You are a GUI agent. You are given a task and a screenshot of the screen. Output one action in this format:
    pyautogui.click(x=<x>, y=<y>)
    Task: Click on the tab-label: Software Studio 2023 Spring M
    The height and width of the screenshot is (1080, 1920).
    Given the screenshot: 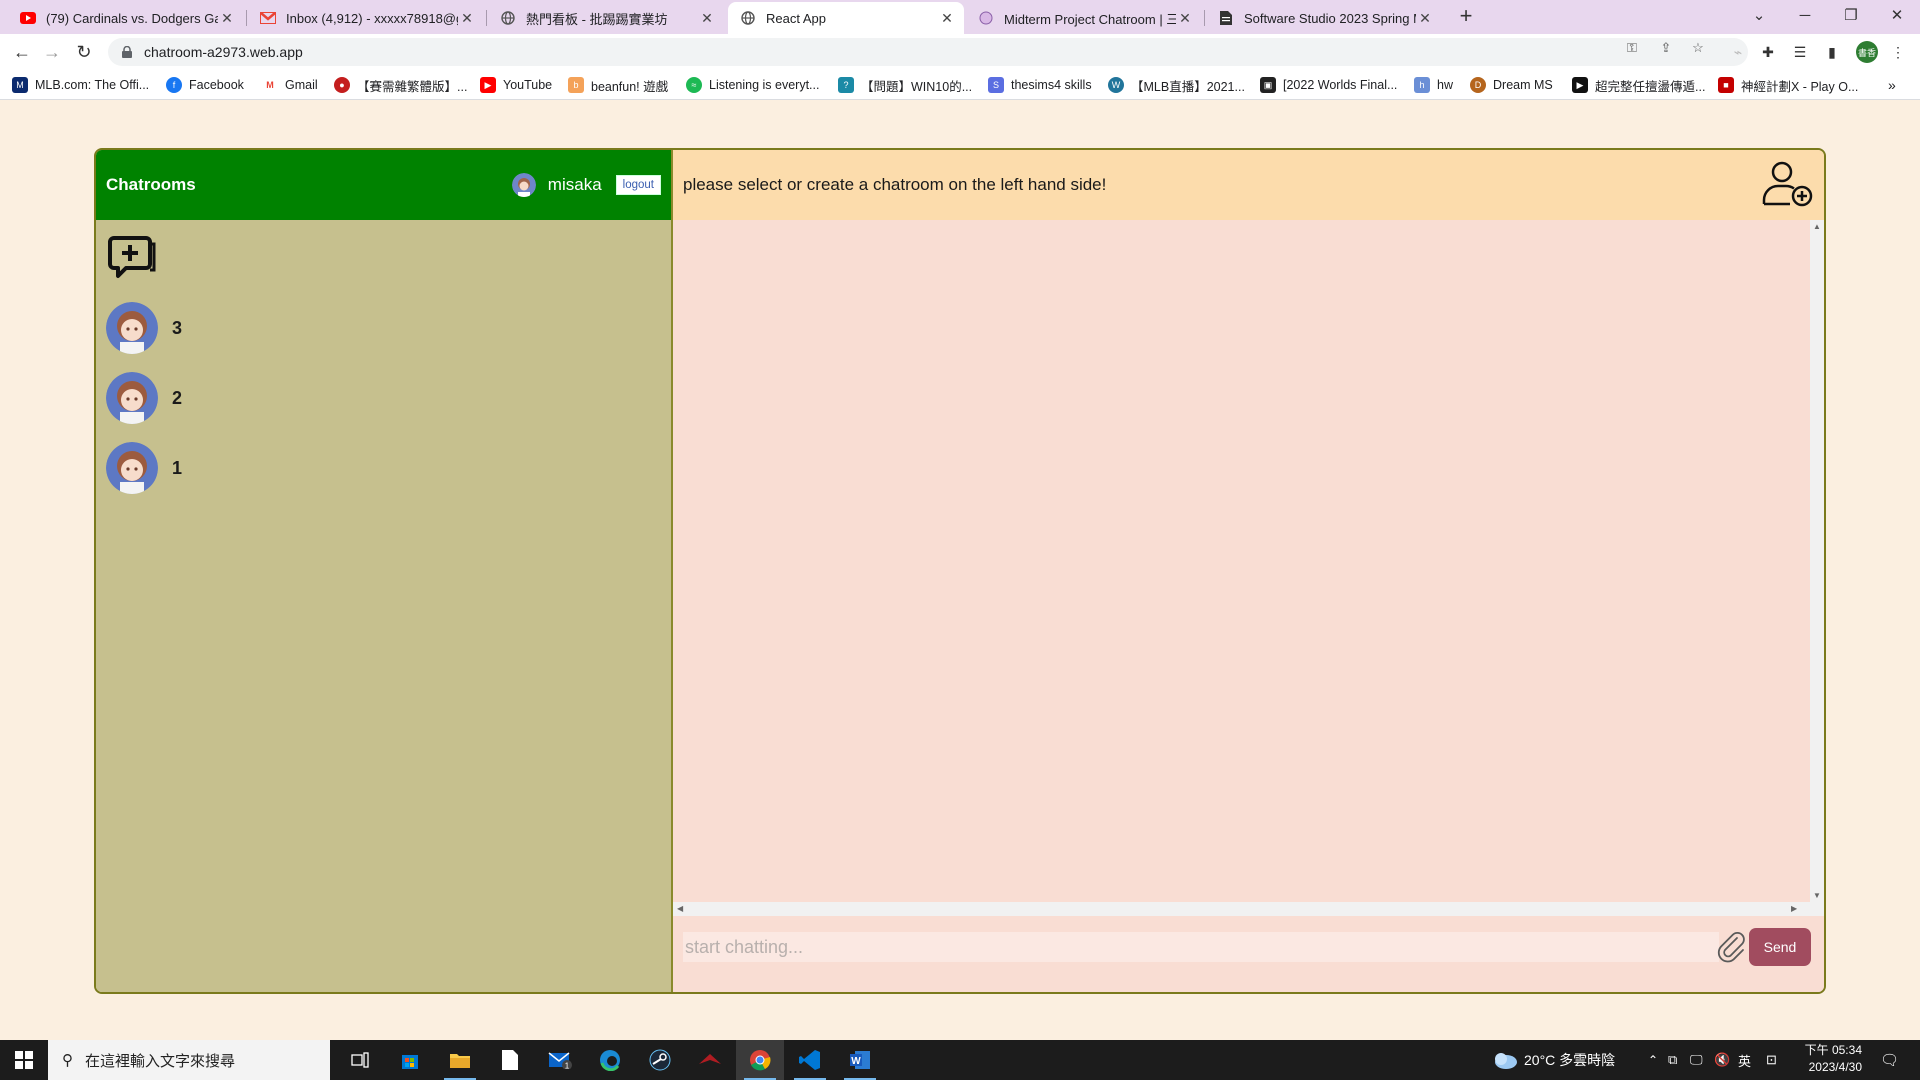 What is the action you would take?
    pyautogui.click(x=1330, y=18)
    